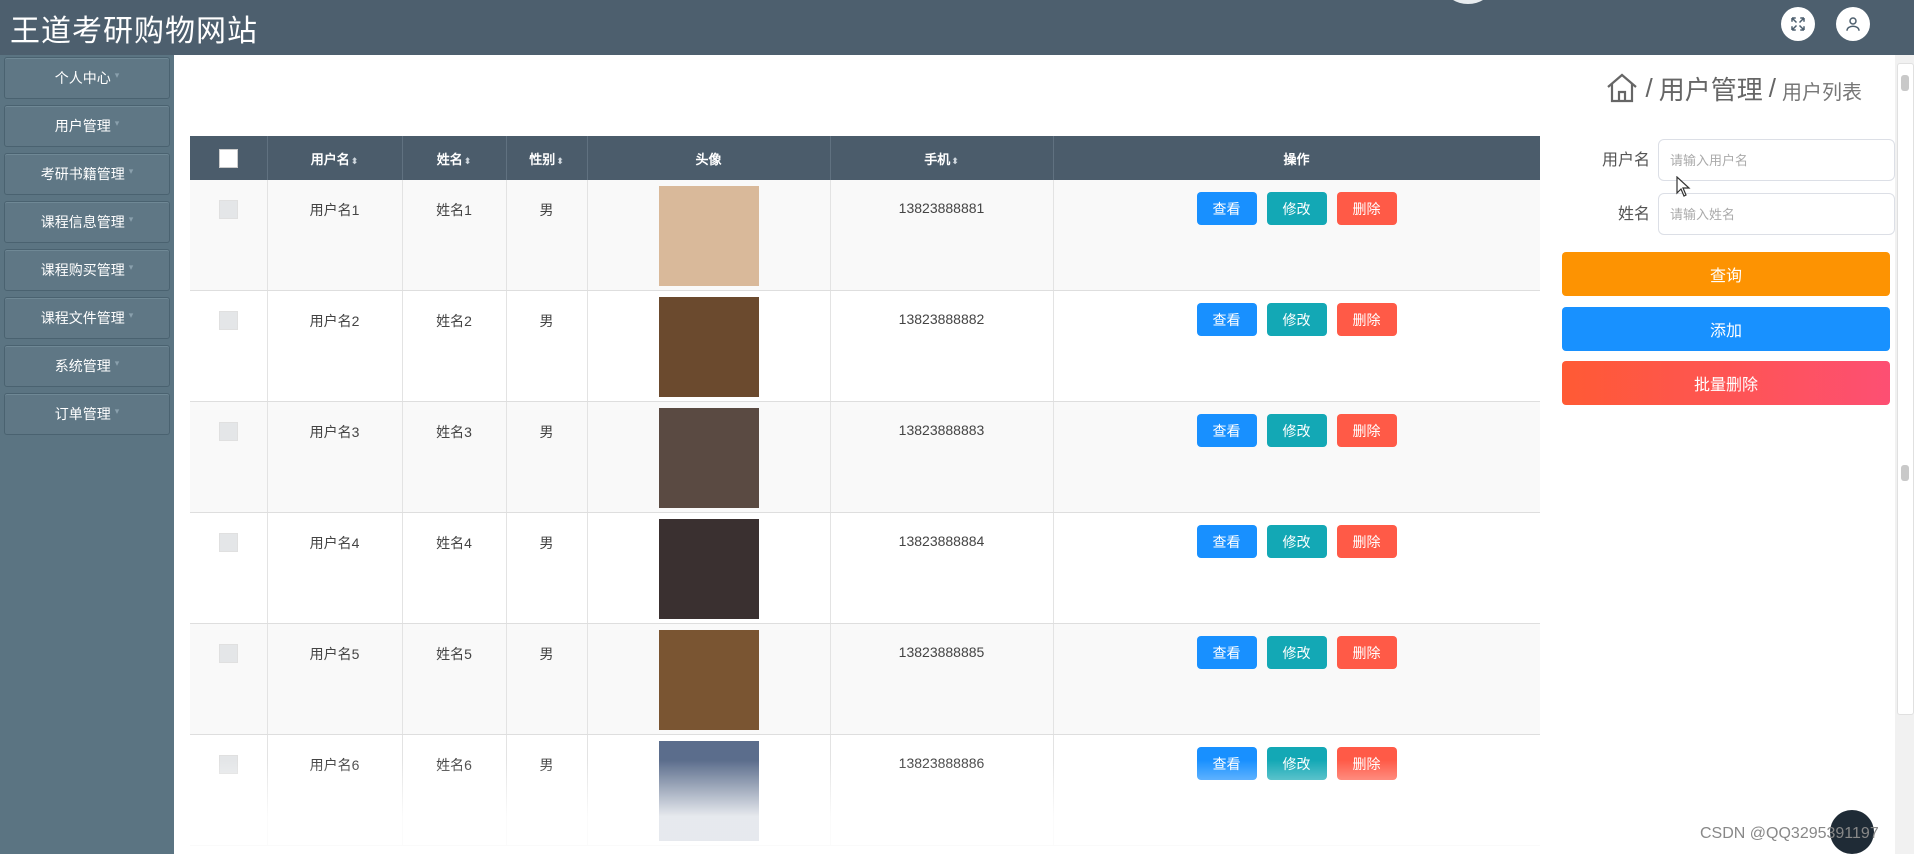  I want to click on column-header-avatar: 头像, so click(709, 158).